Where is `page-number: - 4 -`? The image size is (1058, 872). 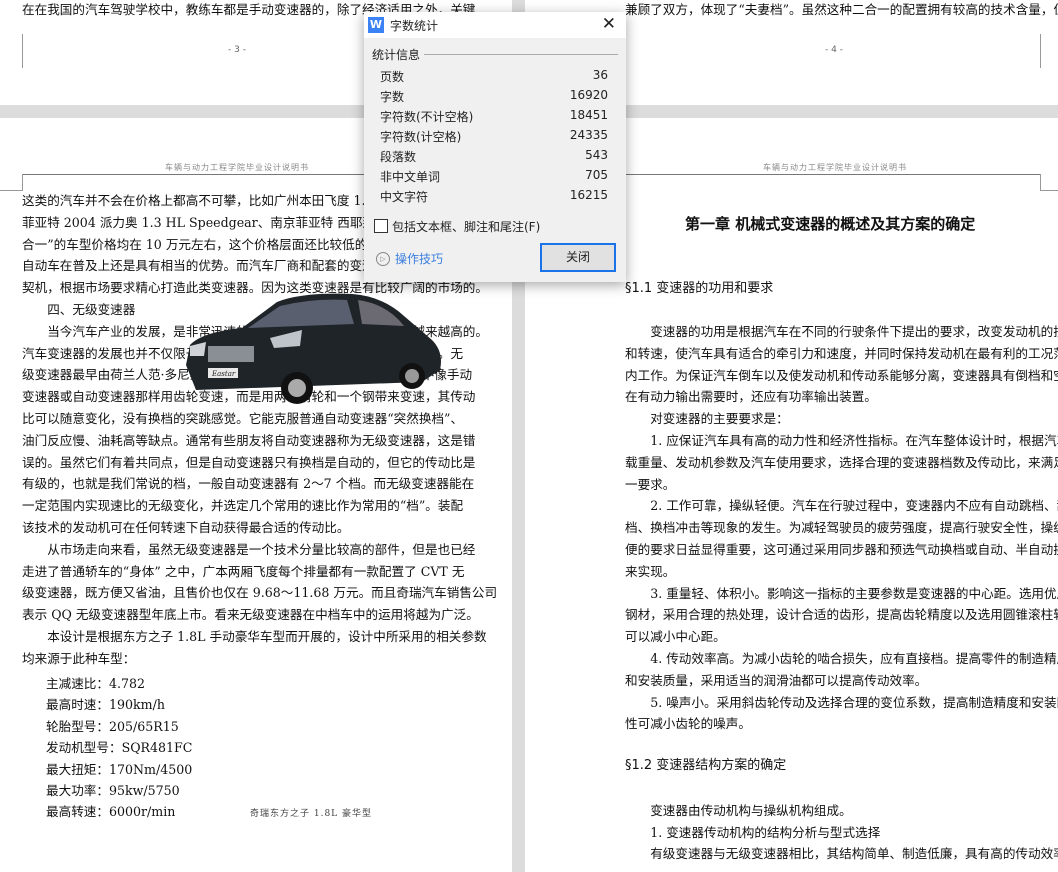 page-number: - 4 - is located at coordinates (834, 50).